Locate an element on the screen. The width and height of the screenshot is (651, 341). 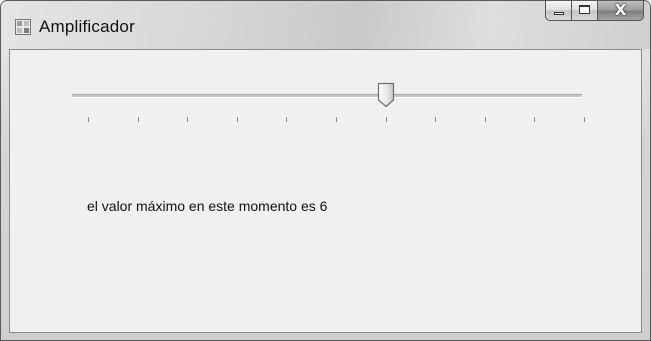
maximize-icon is located at coordinates (584, 9).